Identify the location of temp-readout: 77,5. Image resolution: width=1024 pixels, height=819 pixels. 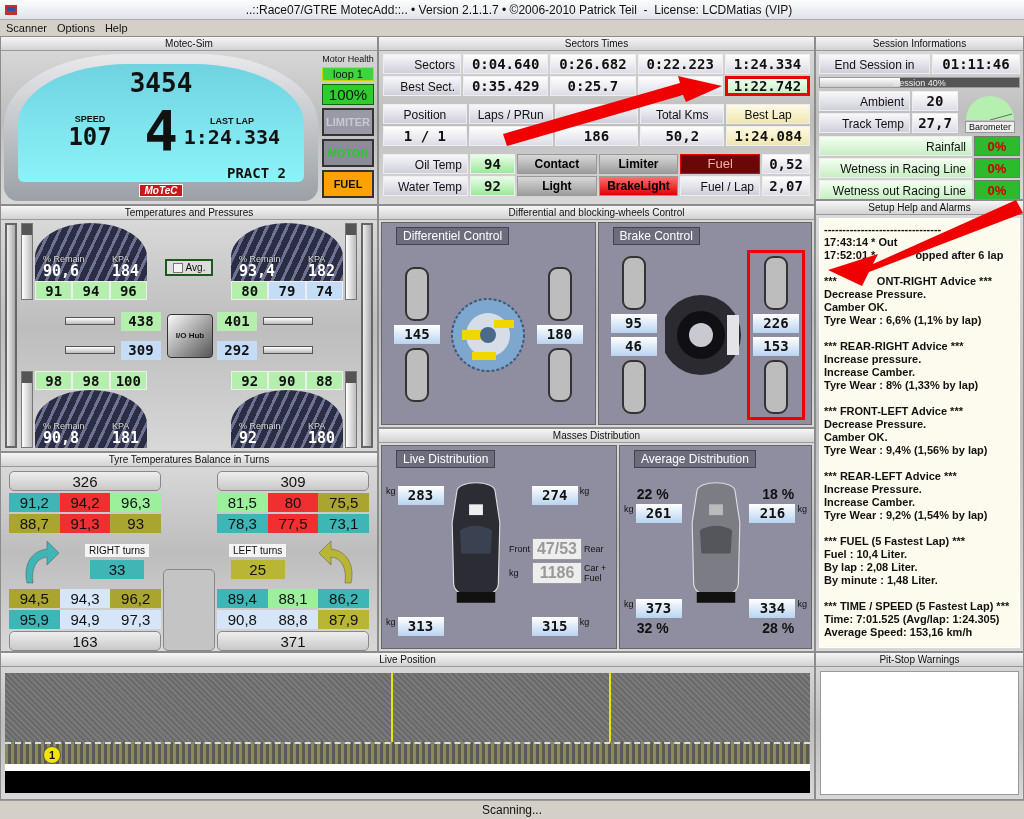
(293, 523).